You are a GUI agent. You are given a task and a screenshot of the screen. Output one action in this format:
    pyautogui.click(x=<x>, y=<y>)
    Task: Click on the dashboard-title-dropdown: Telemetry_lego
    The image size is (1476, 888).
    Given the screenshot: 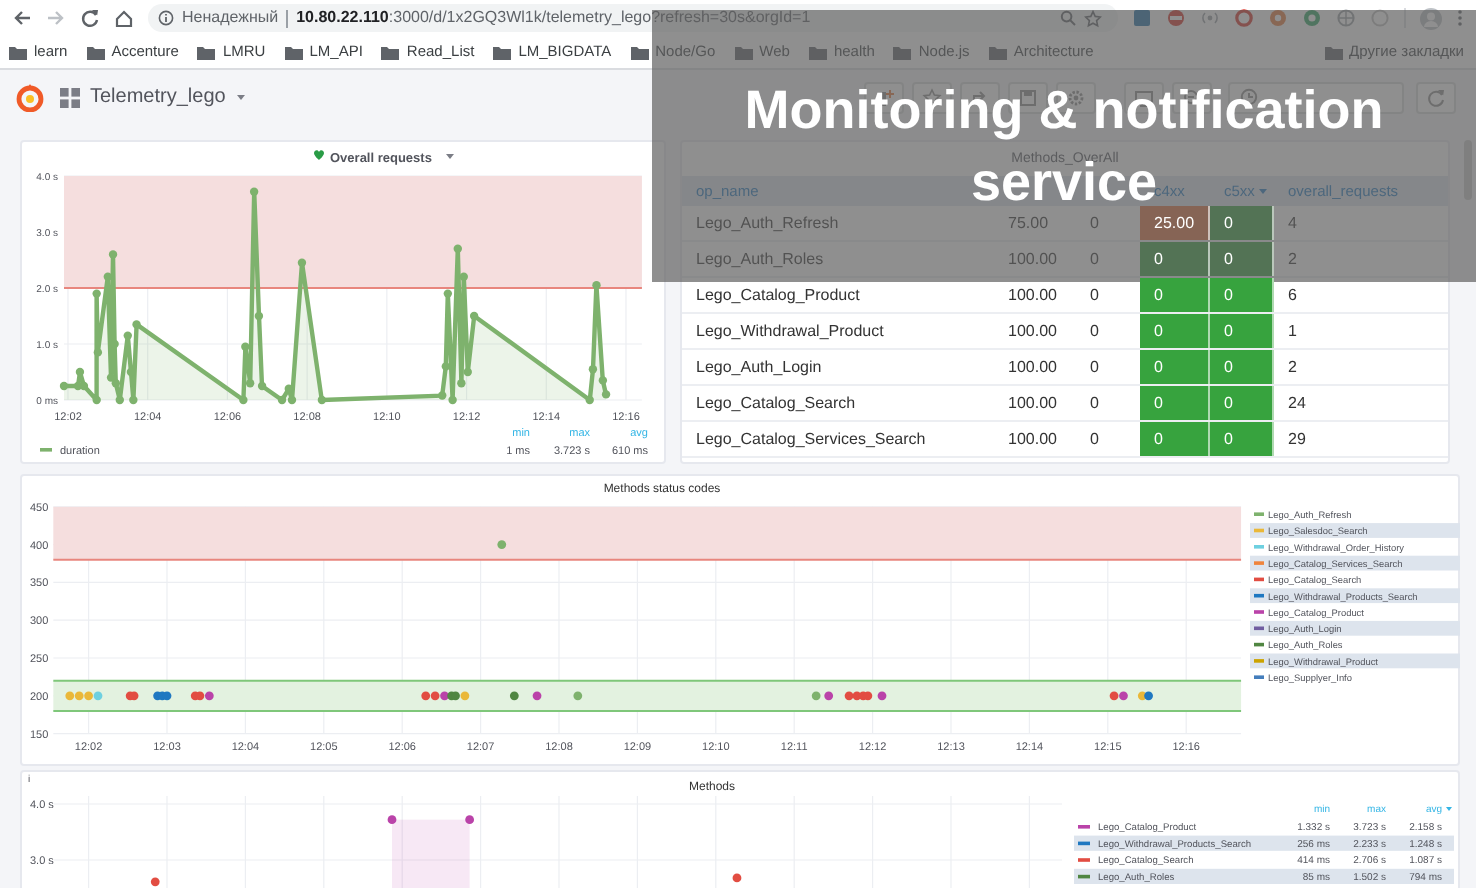 What is the action you would take?
    pyautogui.click(x=153, y=97)
    